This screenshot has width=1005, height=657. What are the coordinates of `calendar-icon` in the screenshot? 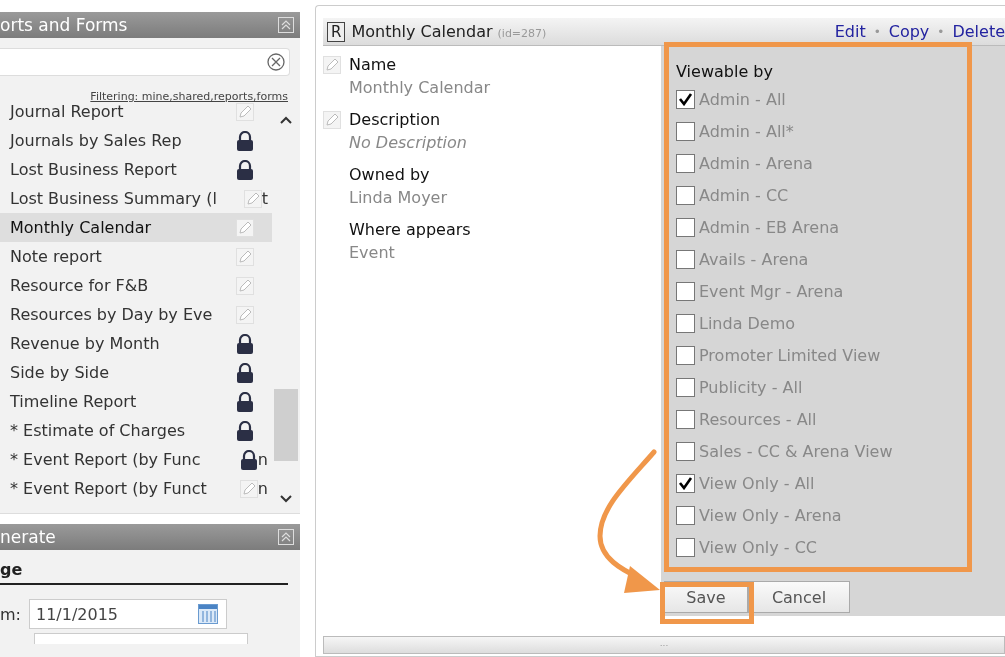 It's located at (208, 614).